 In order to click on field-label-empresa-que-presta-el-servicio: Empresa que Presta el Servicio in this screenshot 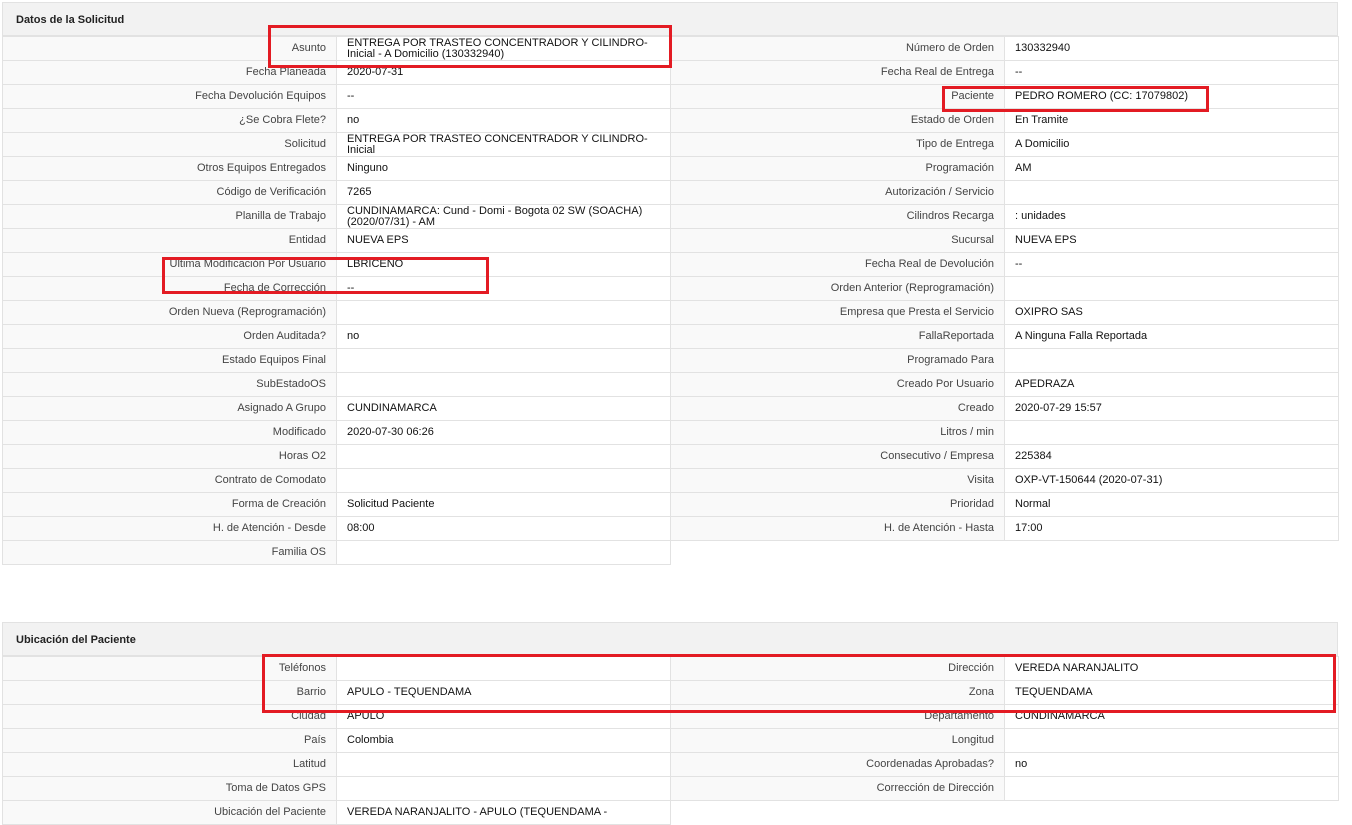, I will do `click(837, 312)`.